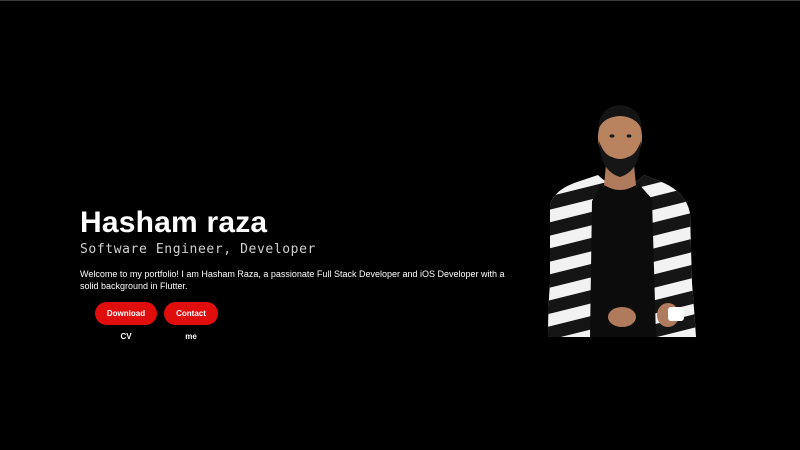 The height and width of the screenshot is (450, 800). Describe the element at coordinates (174, 222) in the screenshot. I see `hero-name: Hasham raza` at that location.